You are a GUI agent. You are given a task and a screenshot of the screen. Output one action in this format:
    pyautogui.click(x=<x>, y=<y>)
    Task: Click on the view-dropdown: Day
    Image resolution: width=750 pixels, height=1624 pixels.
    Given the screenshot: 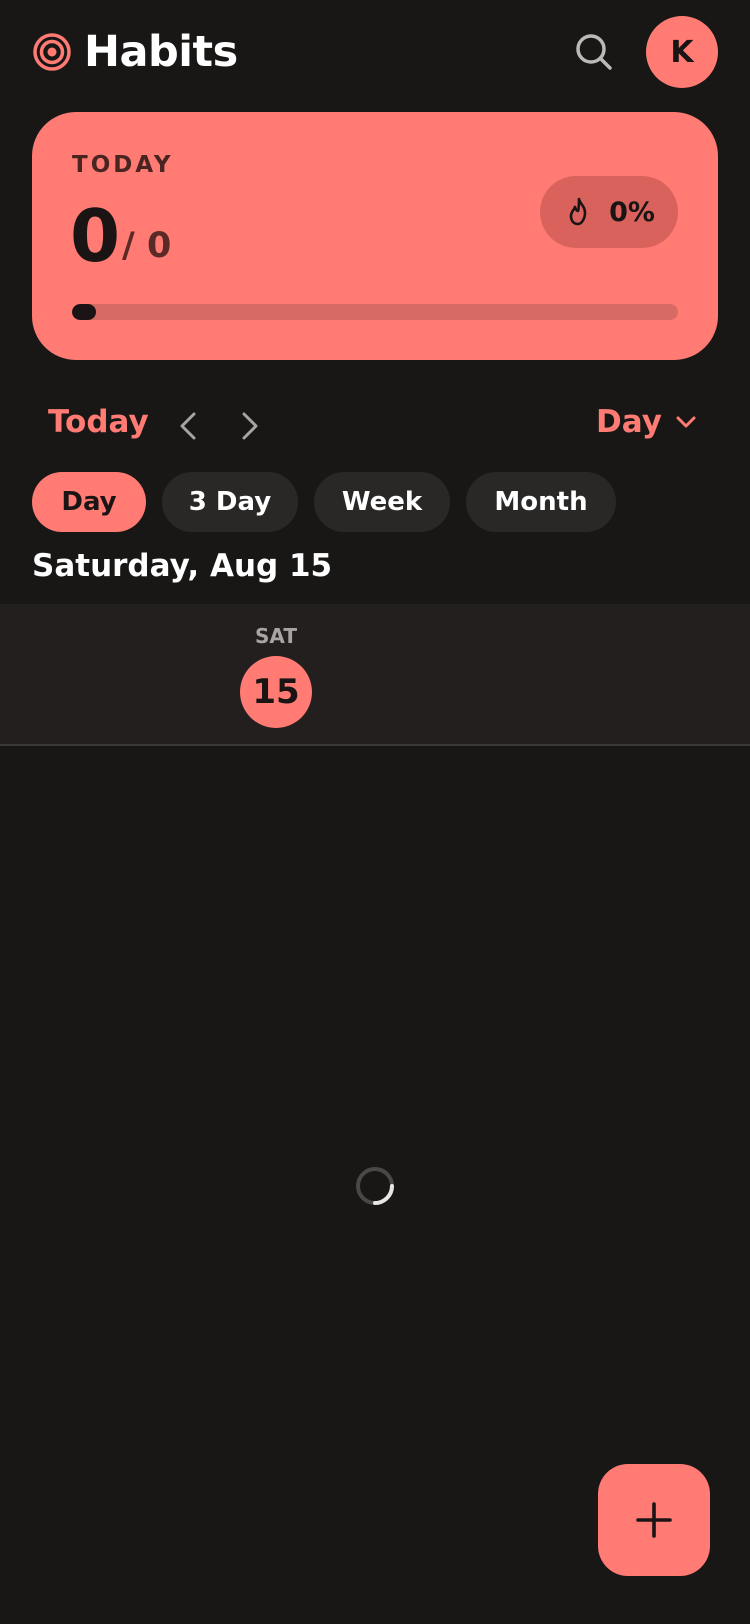 What is the action you would take?
    pyautogui.click(x=648, y=422)
    